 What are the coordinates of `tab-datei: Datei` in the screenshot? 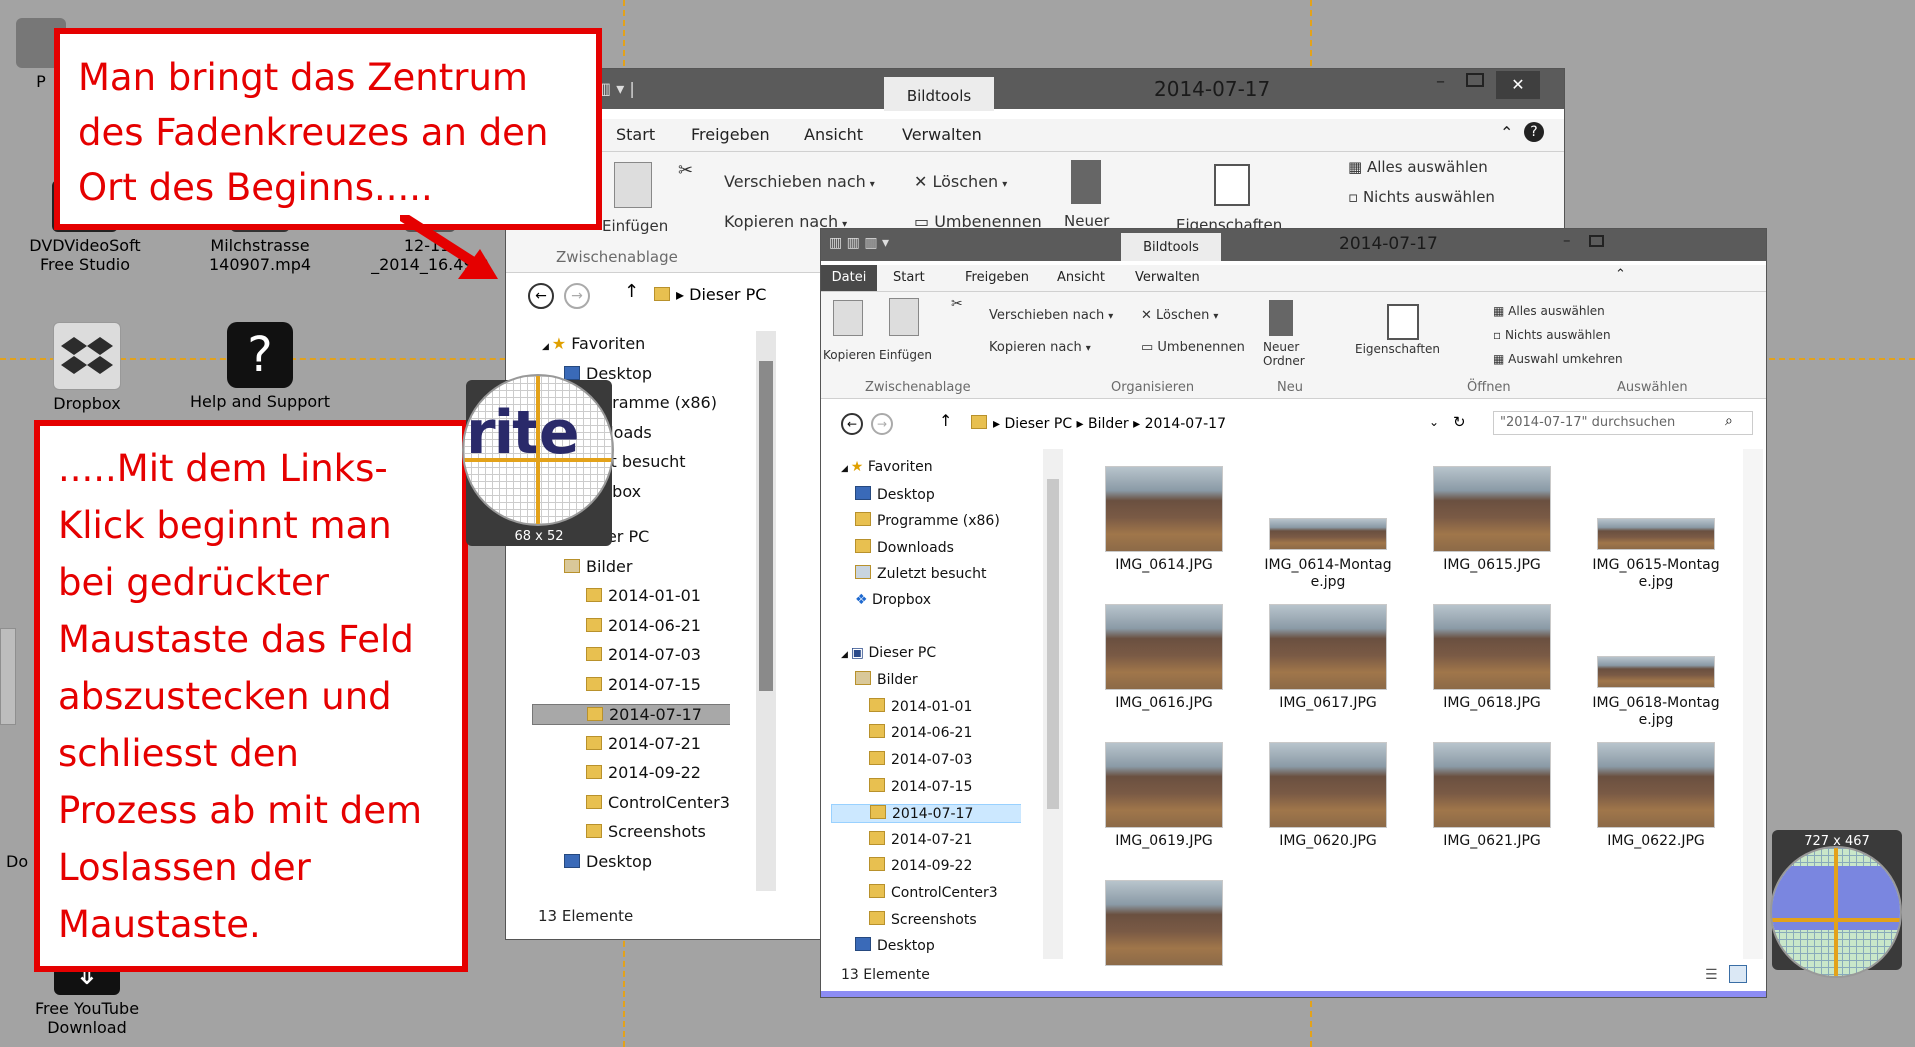 It's located at (849, 278).